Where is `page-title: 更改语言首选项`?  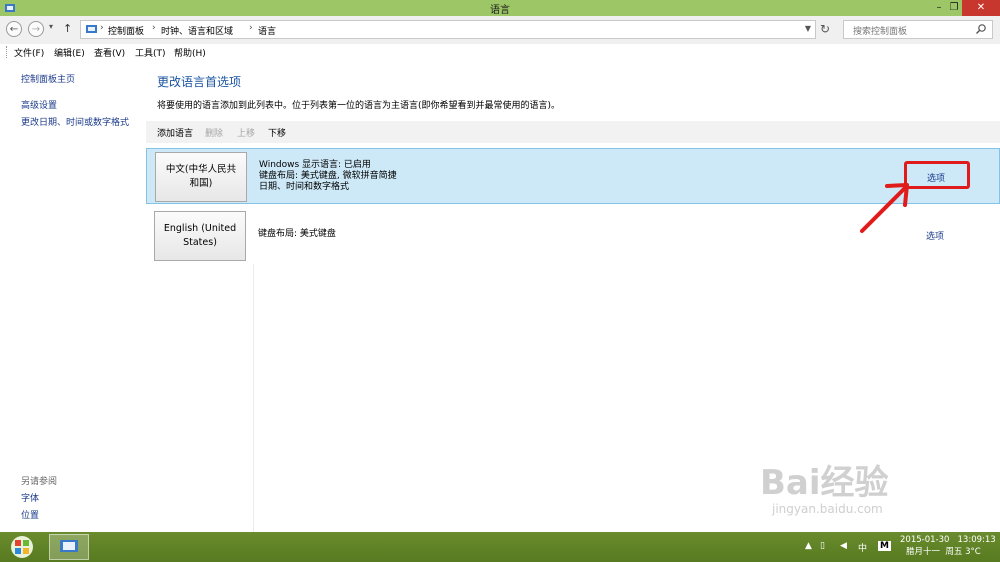
page-title: 更改语言首选项 is located at coordinates (199, 82).